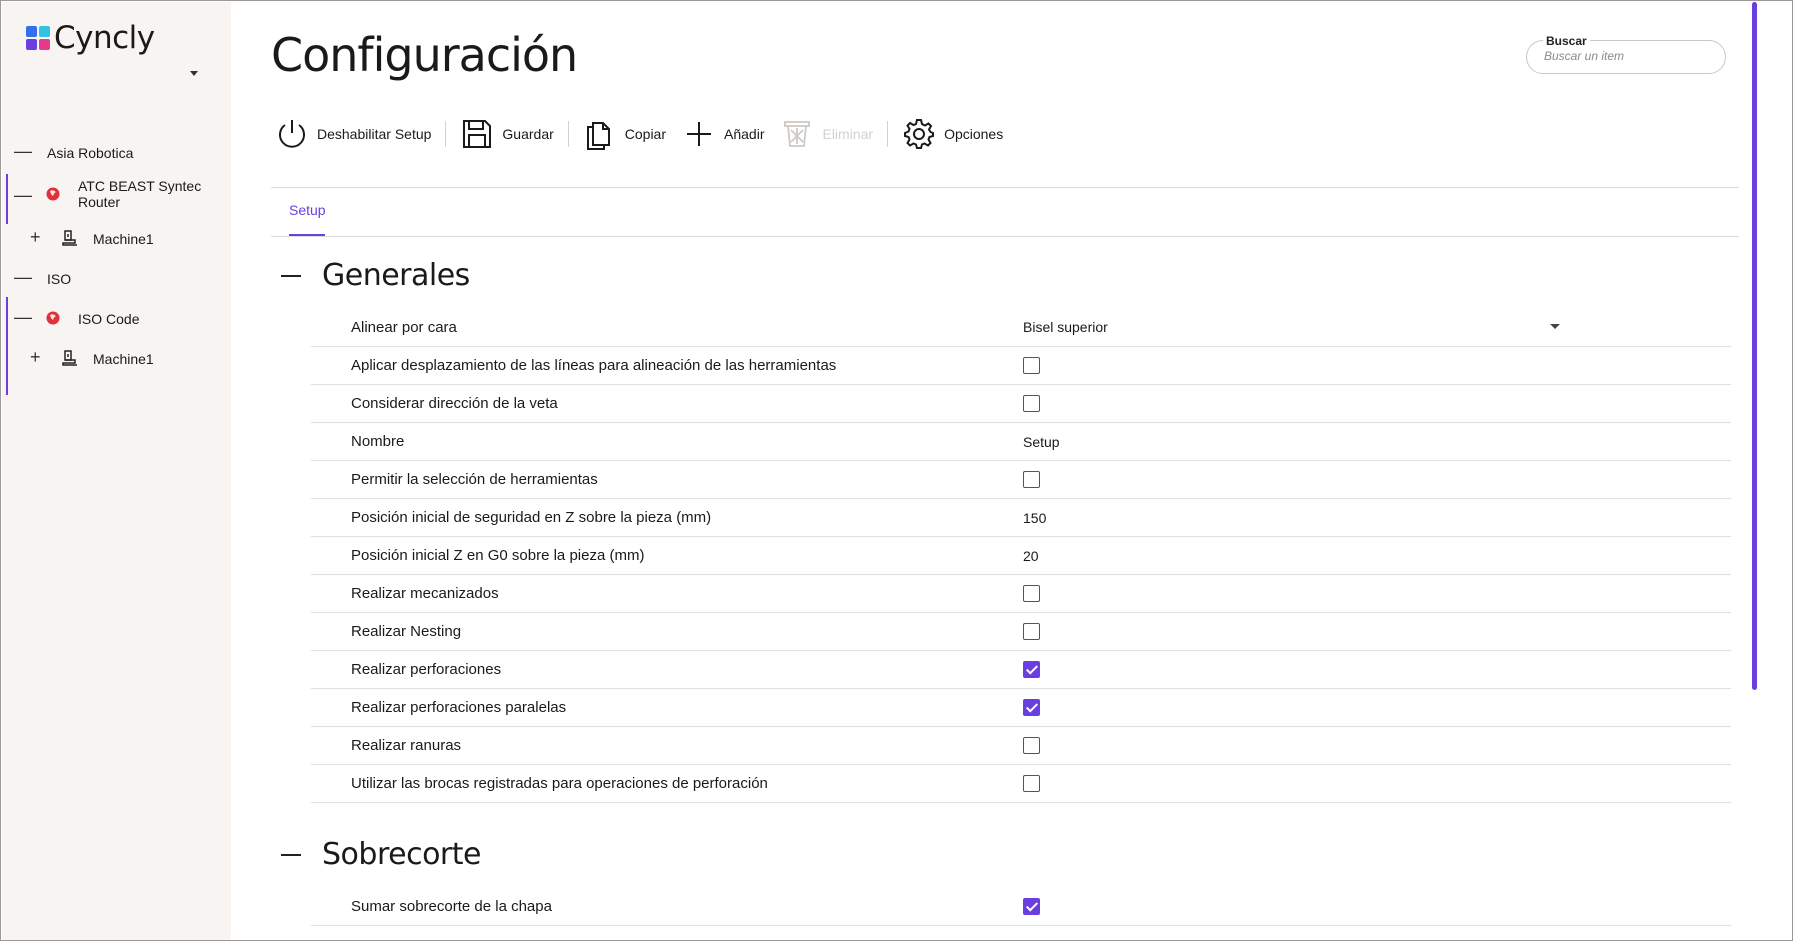  What do you see at coordinates (404, 327) in the screenshot?
I see `setting-label: Alinear por cara` at bounding box center [404, 327].